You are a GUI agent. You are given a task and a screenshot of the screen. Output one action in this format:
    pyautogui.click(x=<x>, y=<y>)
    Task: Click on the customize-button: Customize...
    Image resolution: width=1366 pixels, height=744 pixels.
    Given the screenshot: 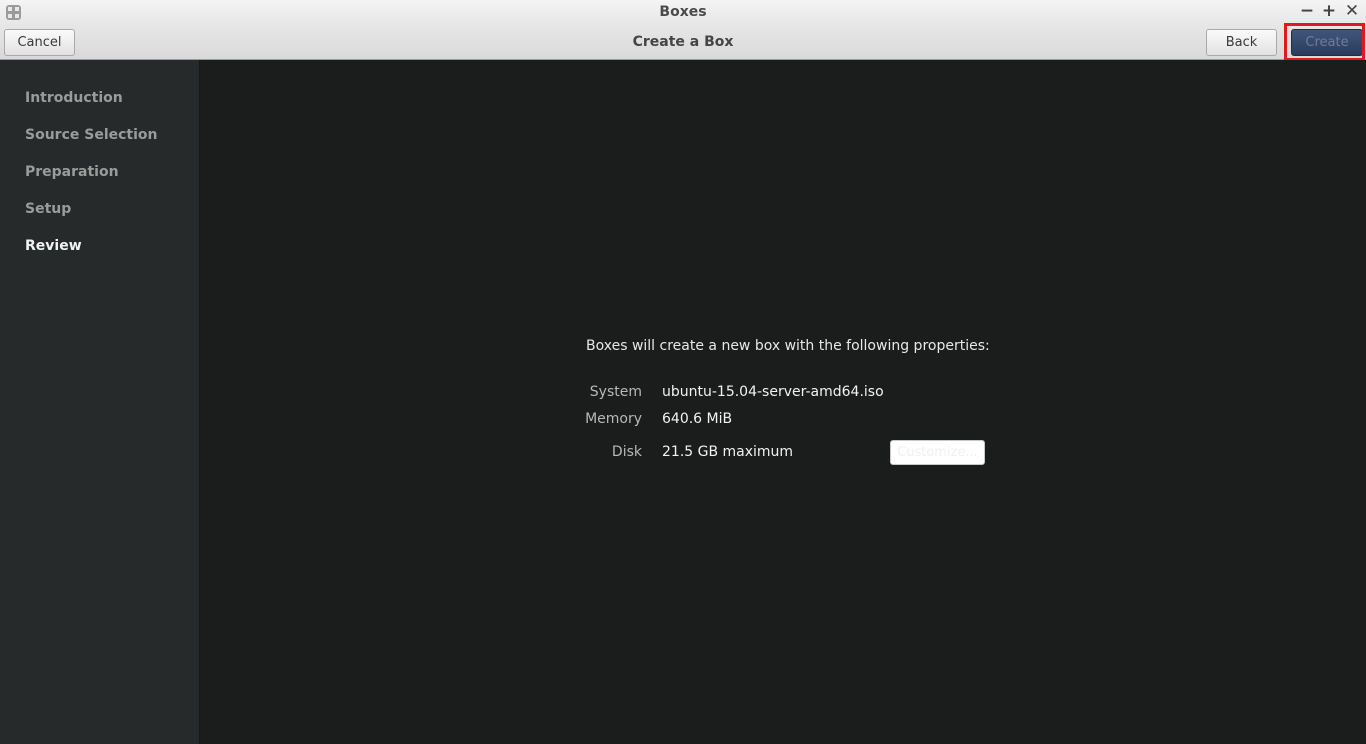 What is the action you would take?
    pyautogui.click(x=937, y=452)
    